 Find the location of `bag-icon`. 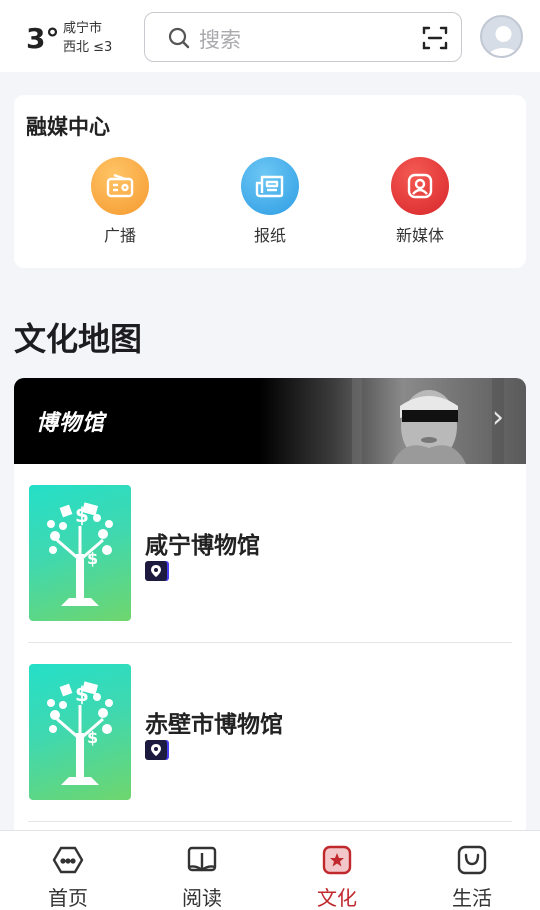

bag-icon is located at coordinates (472, 860).